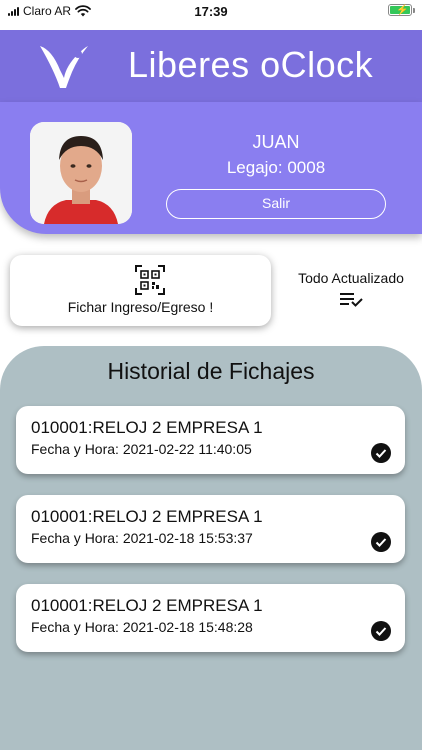 The image size is (422, 750). What do you see at coordinates (211, 371) in the screenshot?
I see `history-title: Historial de Fichajes` at bounding box center [211, 371].